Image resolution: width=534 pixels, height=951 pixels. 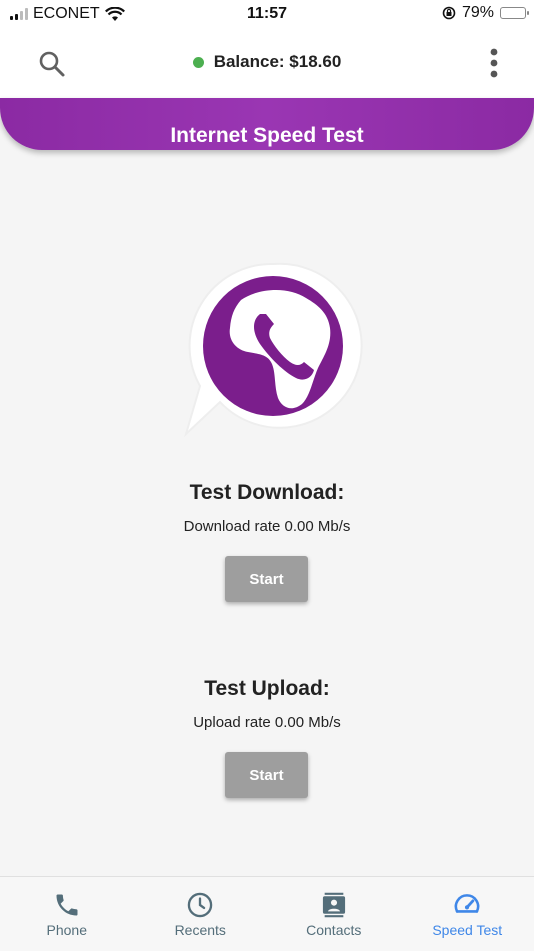 I want to click on battery-percent: 79%, so click(x=478, y=13).